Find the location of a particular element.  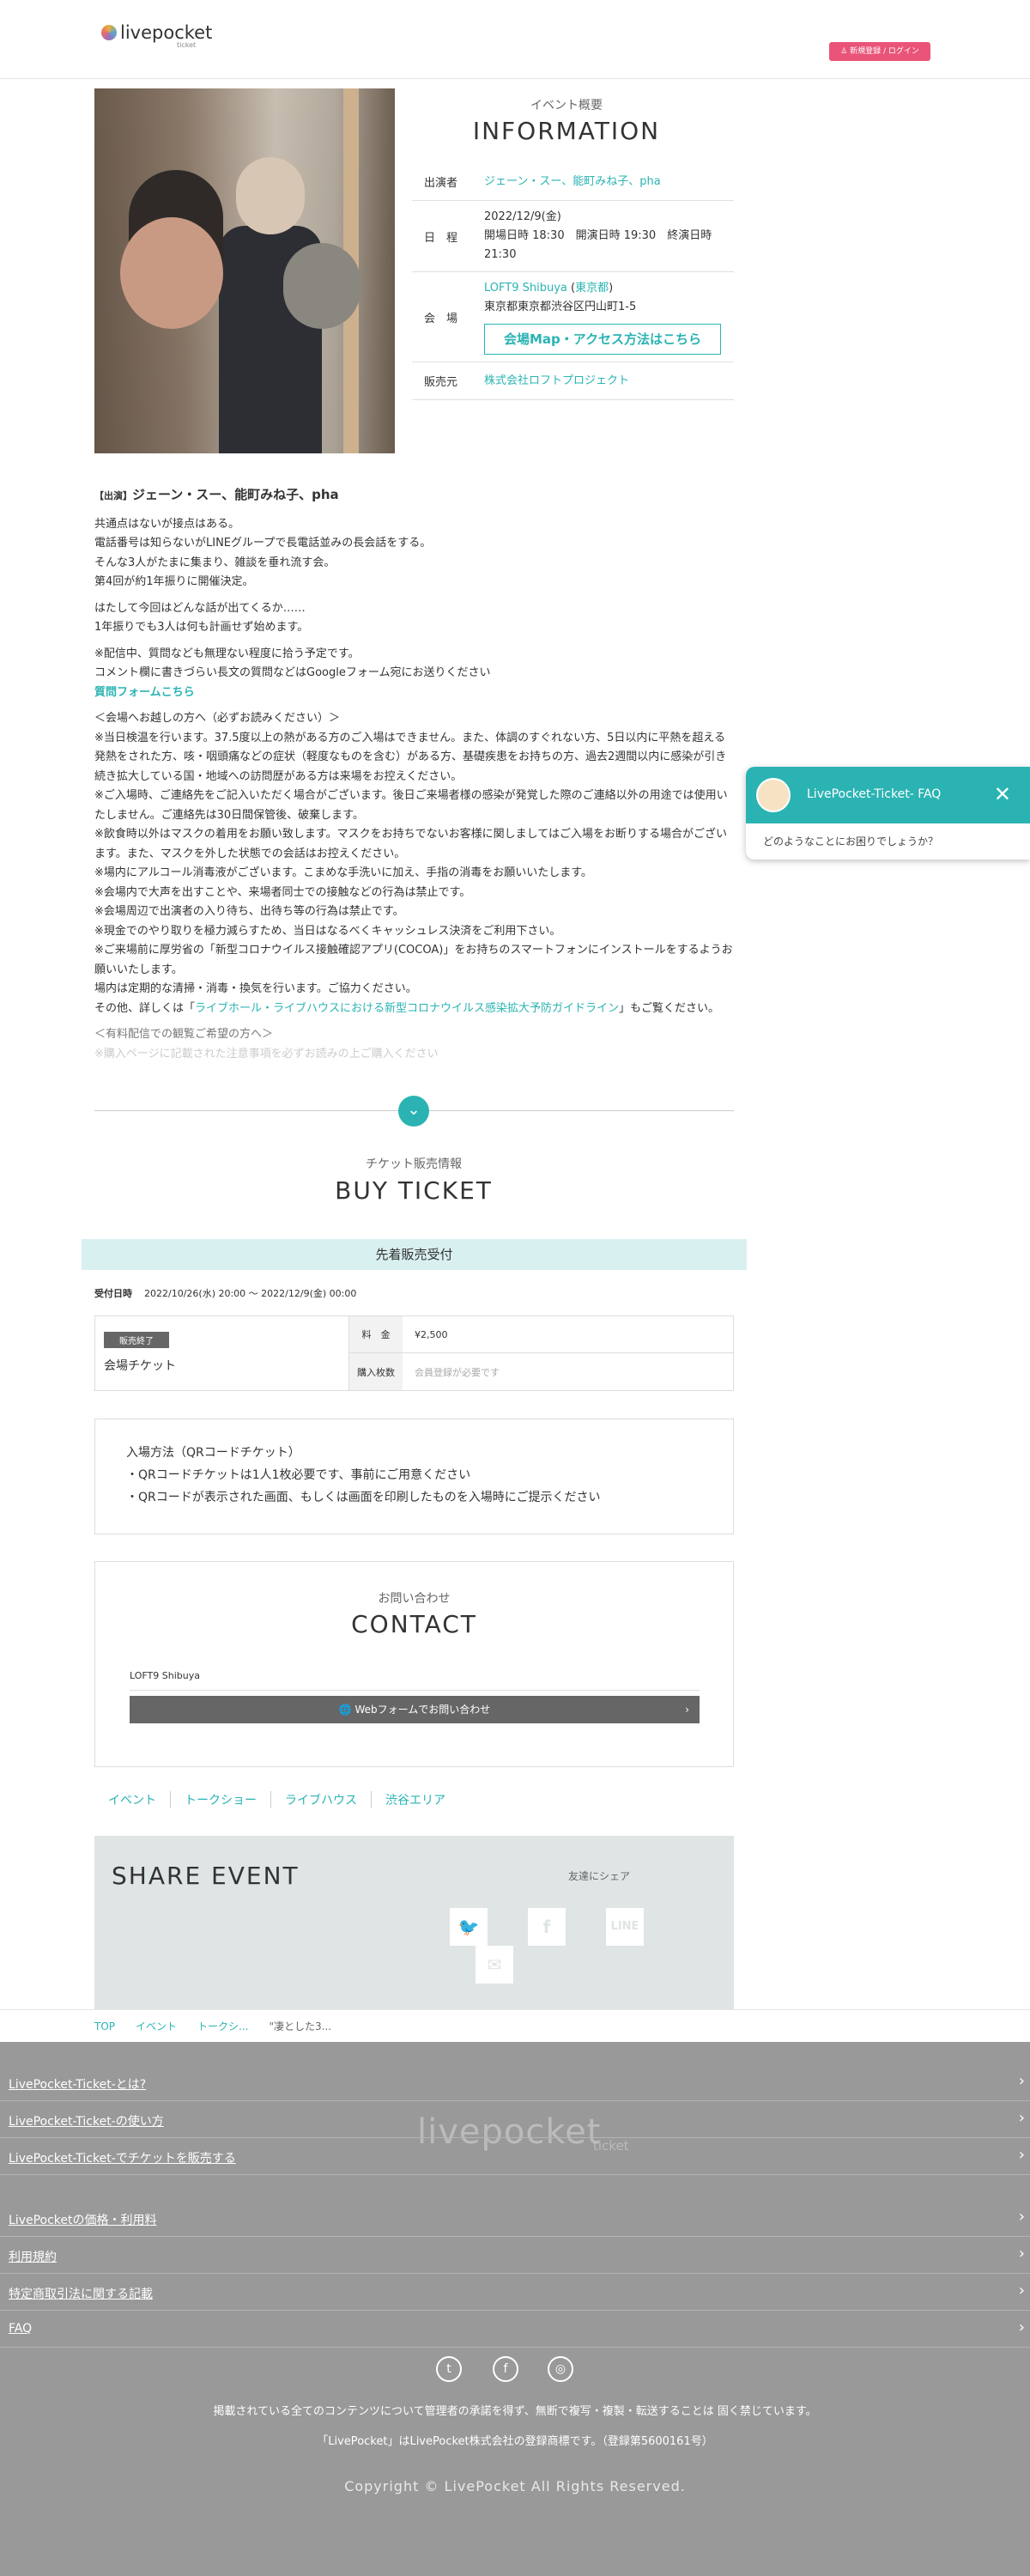

ticket-price: ¥2,500 is located at coordinates (431, 1334).